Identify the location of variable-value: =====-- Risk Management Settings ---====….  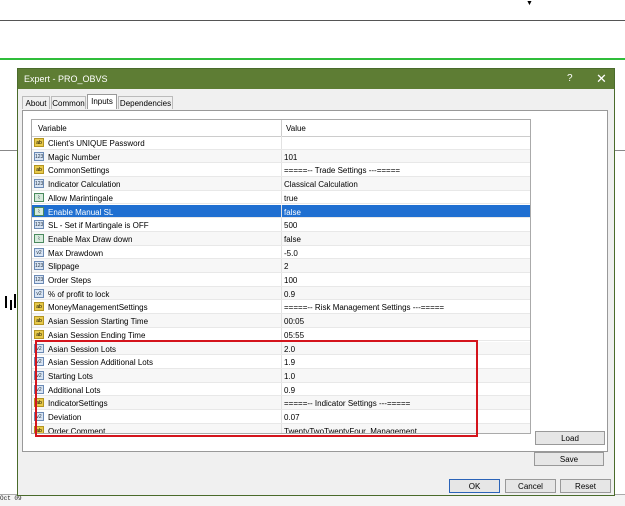
(364, 307).